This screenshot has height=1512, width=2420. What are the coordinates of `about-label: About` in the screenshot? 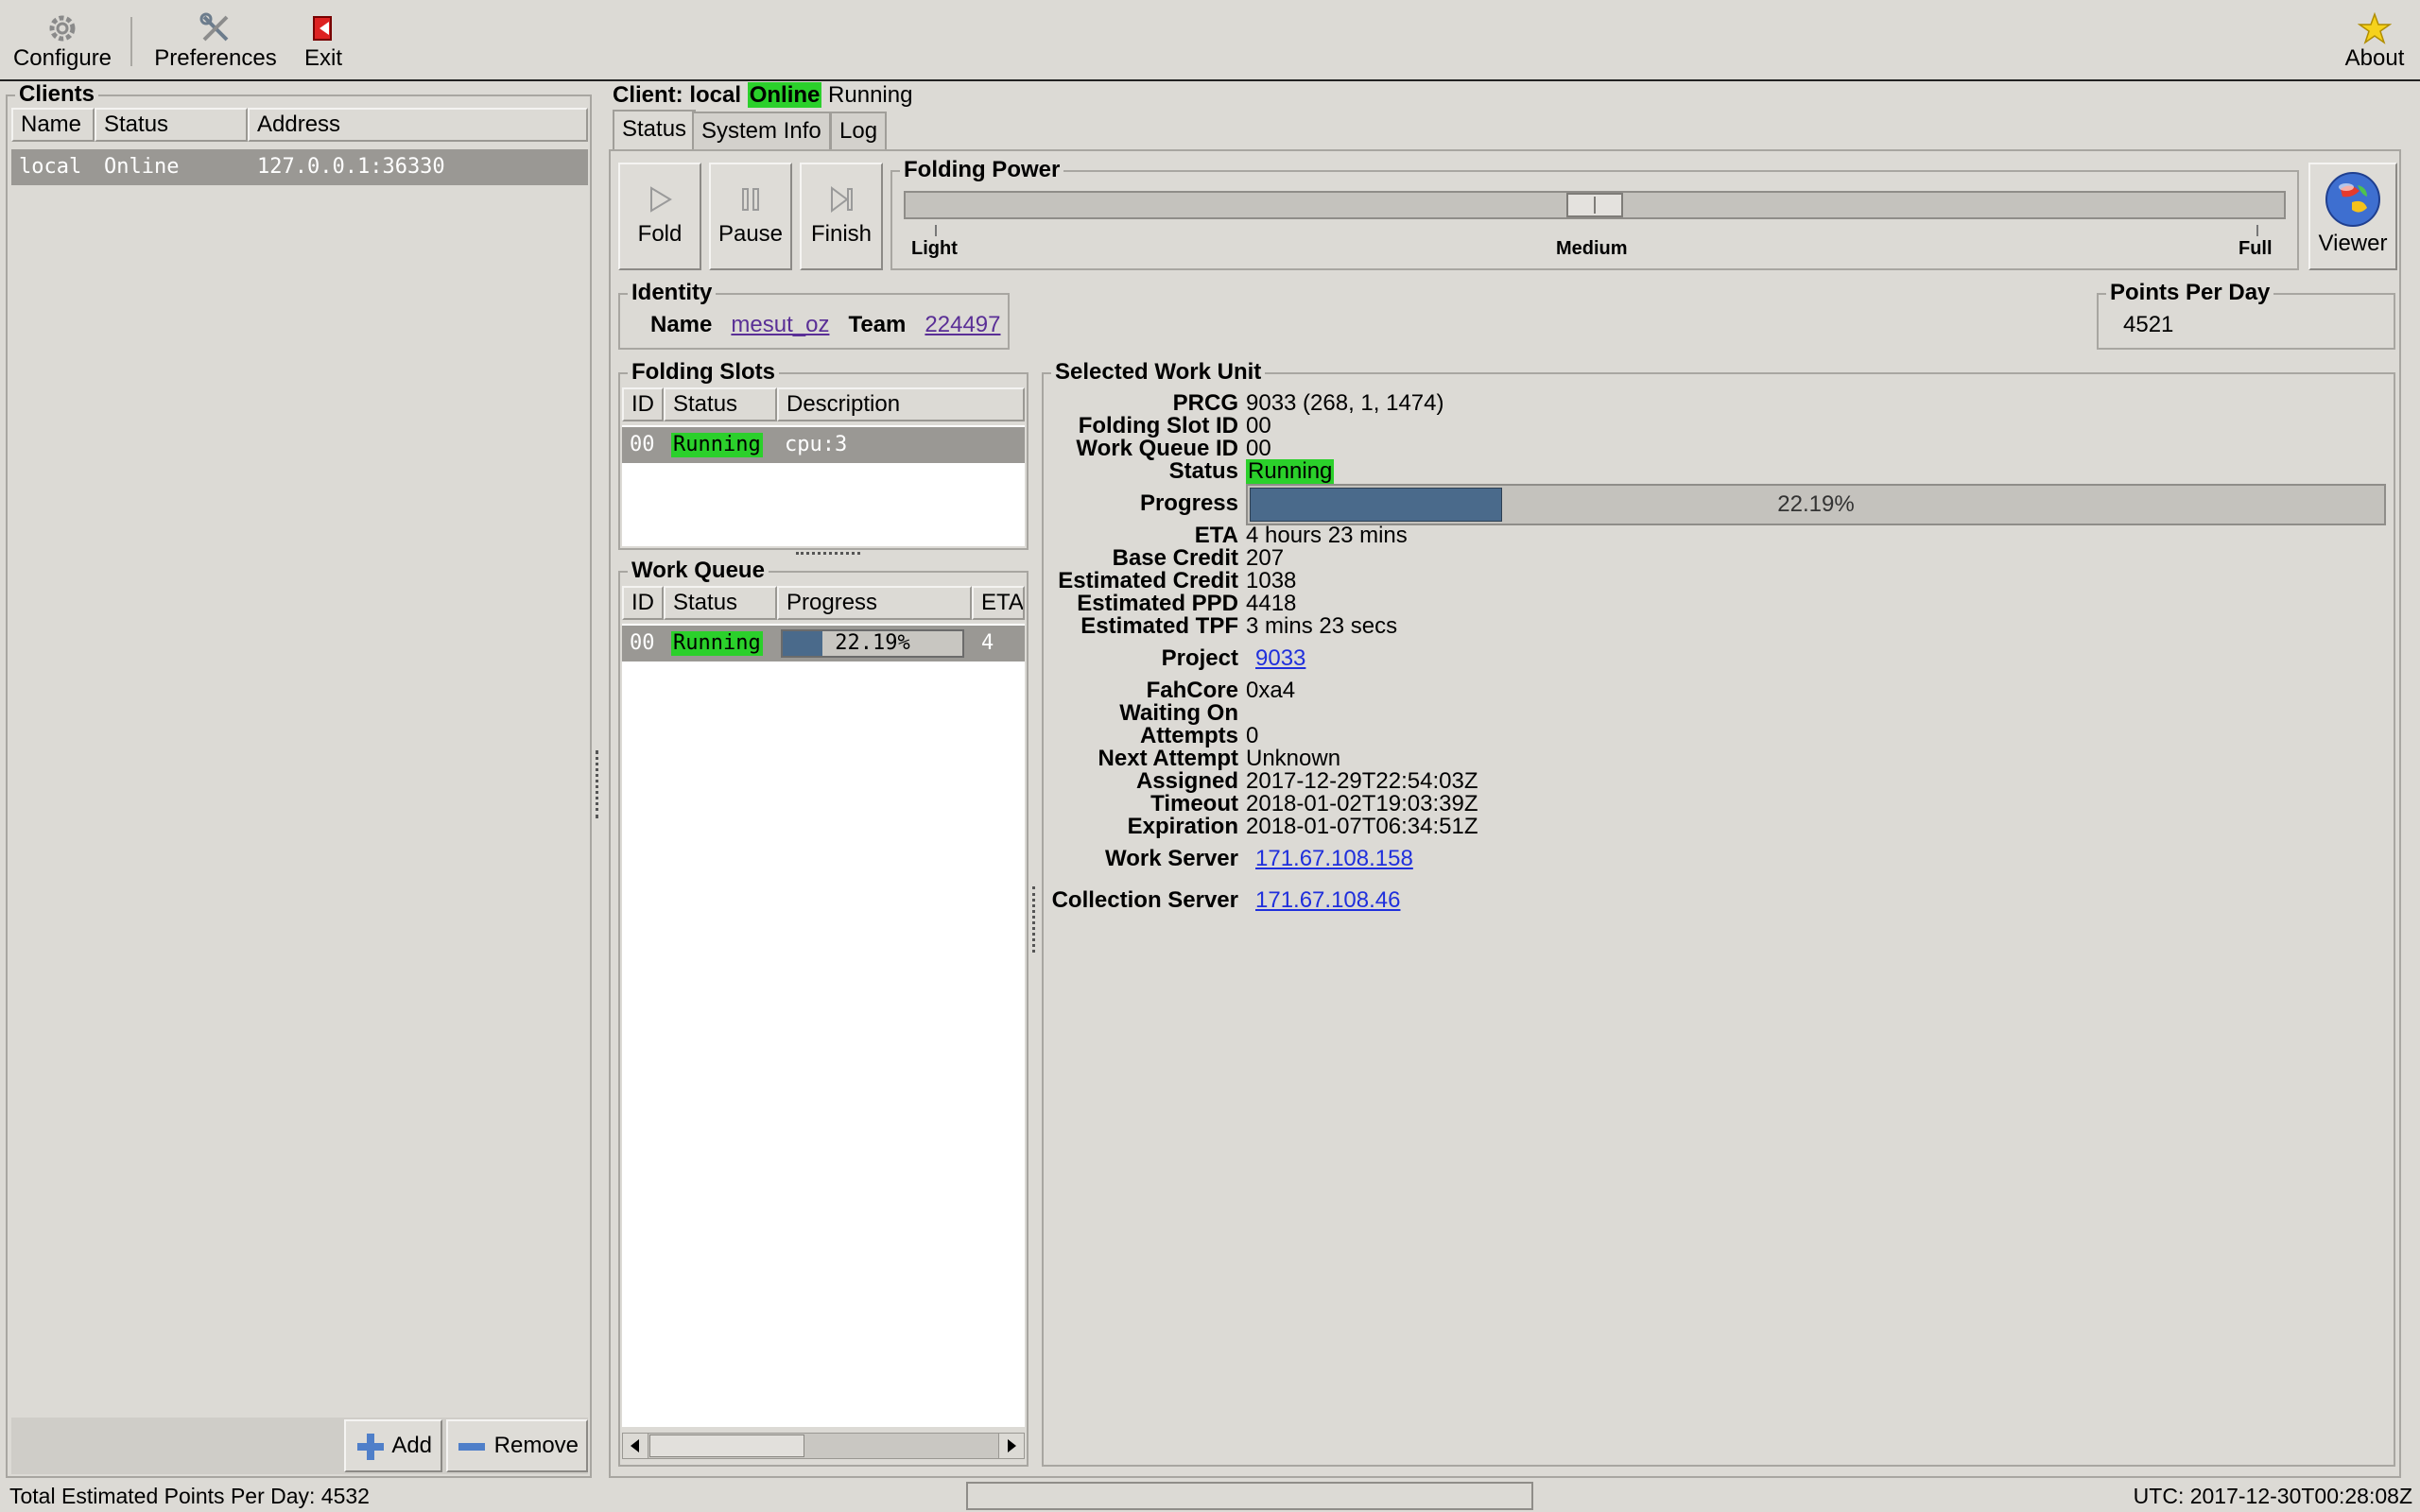 It's located at (2374, 58).